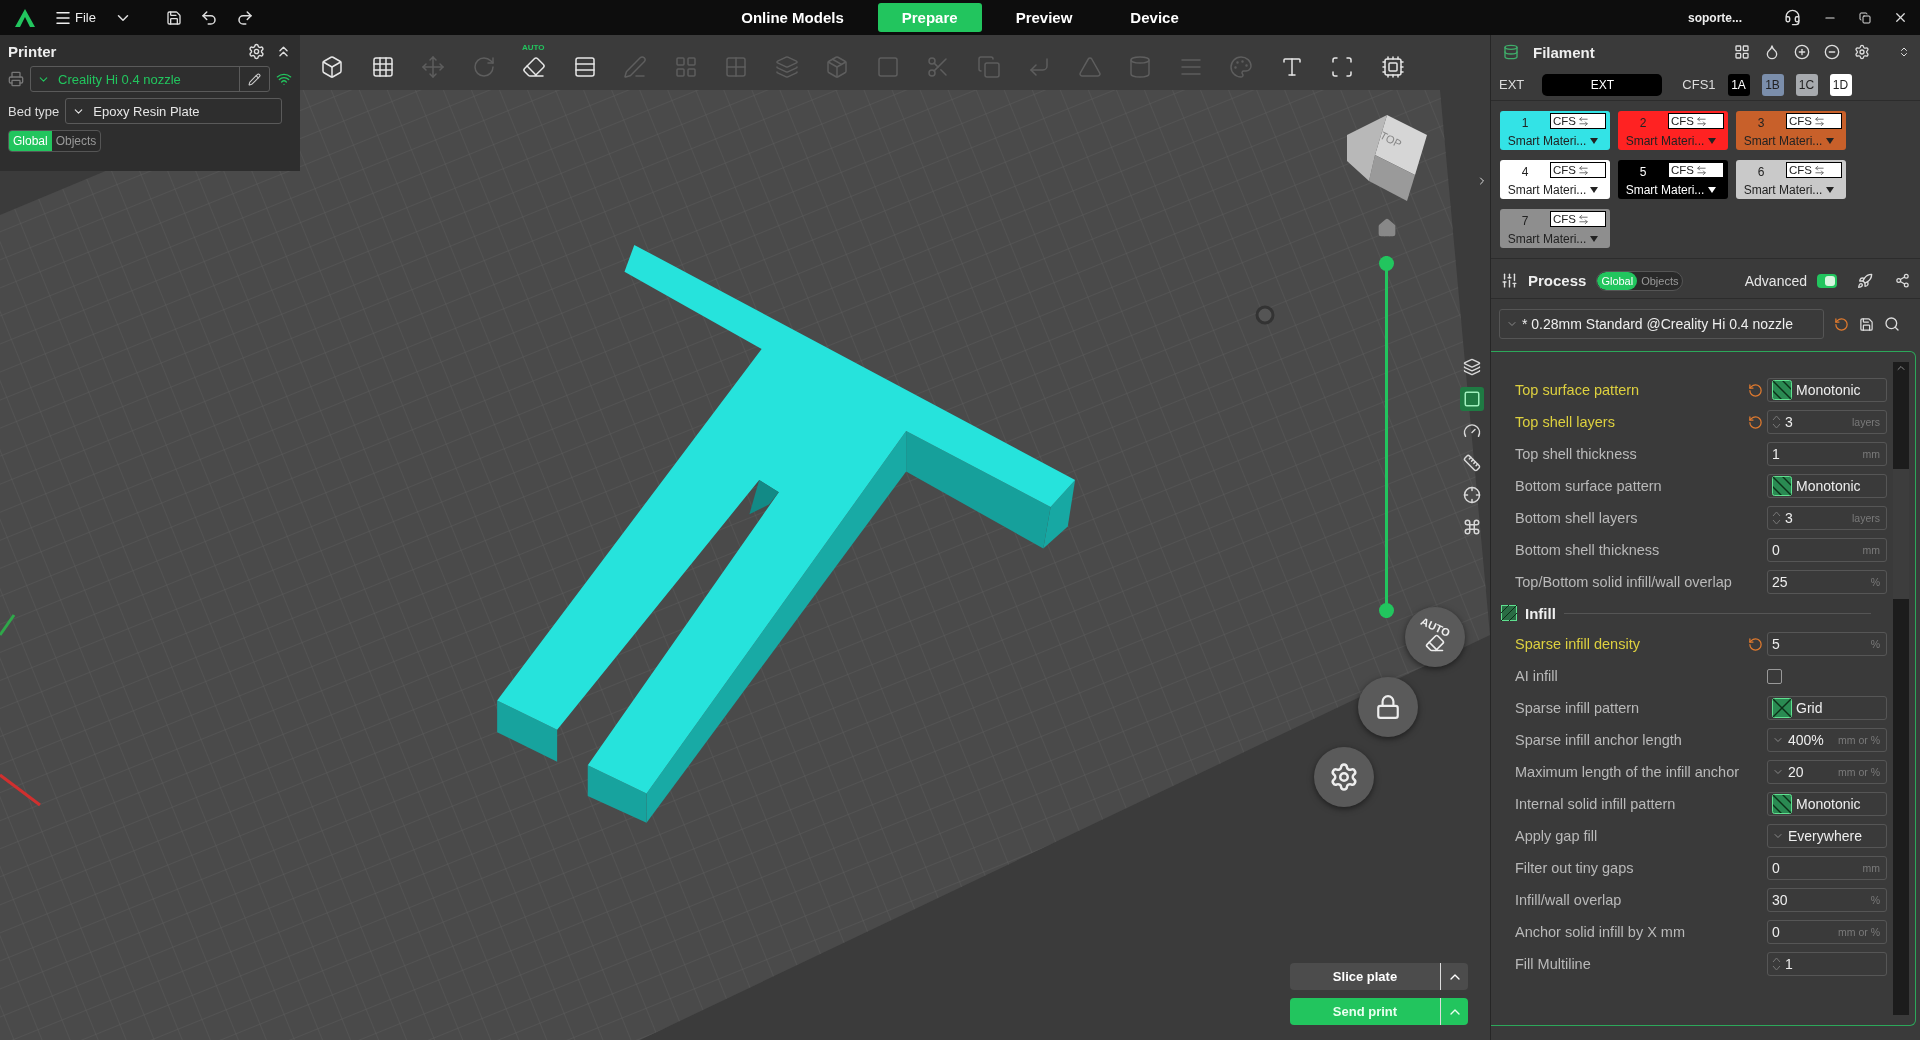 The image size is (1920, 1040). What do you see at coordinates (1904, 52) in the screenshot?
I see `collapse-icon` at bounding box center [1904, 52].